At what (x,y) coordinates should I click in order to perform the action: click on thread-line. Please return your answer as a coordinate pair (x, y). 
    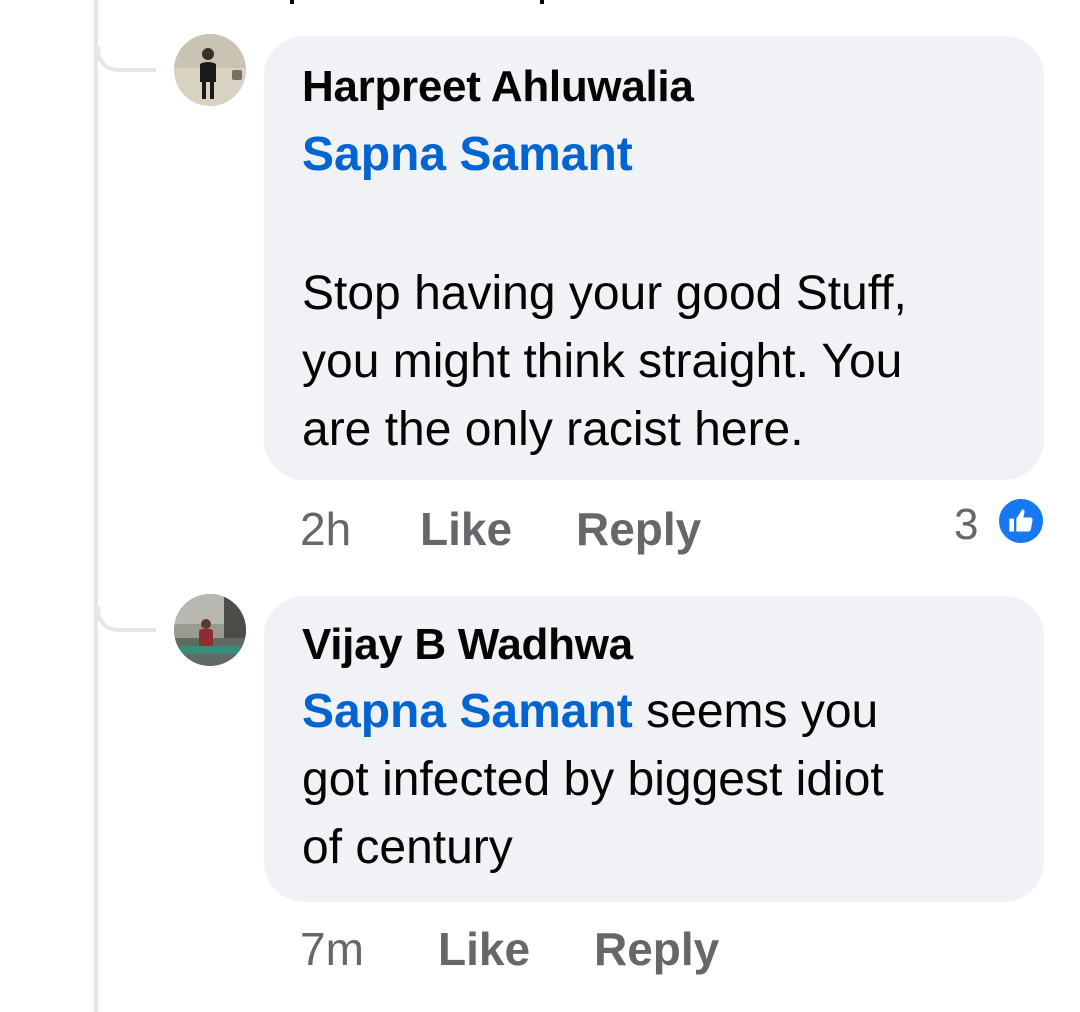
    Looking at the image, I should click on (96, 506).